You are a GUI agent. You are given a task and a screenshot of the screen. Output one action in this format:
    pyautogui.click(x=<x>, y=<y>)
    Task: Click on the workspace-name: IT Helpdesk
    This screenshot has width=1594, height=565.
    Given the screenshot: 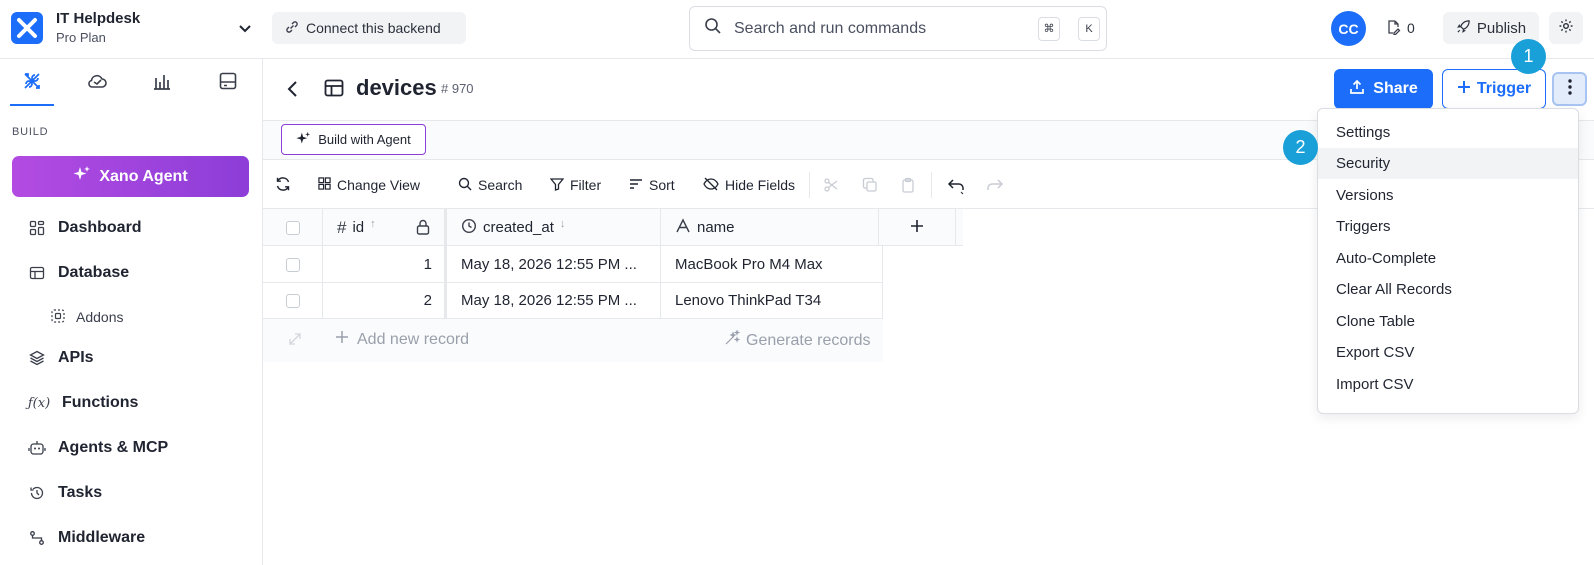 What is the action you would take?
    pyautogui.click(x=98, y=18)
    